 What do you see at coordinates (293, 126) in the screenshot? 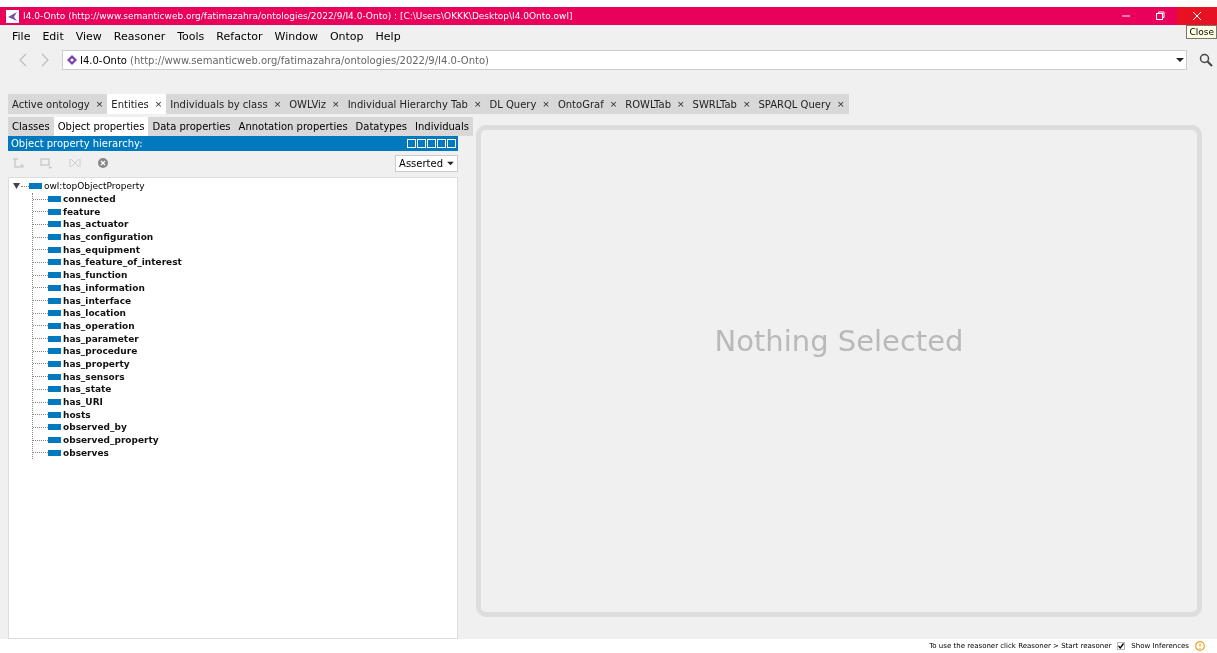
I see `tab: Annotation properties` at bounding box center [293, 126].